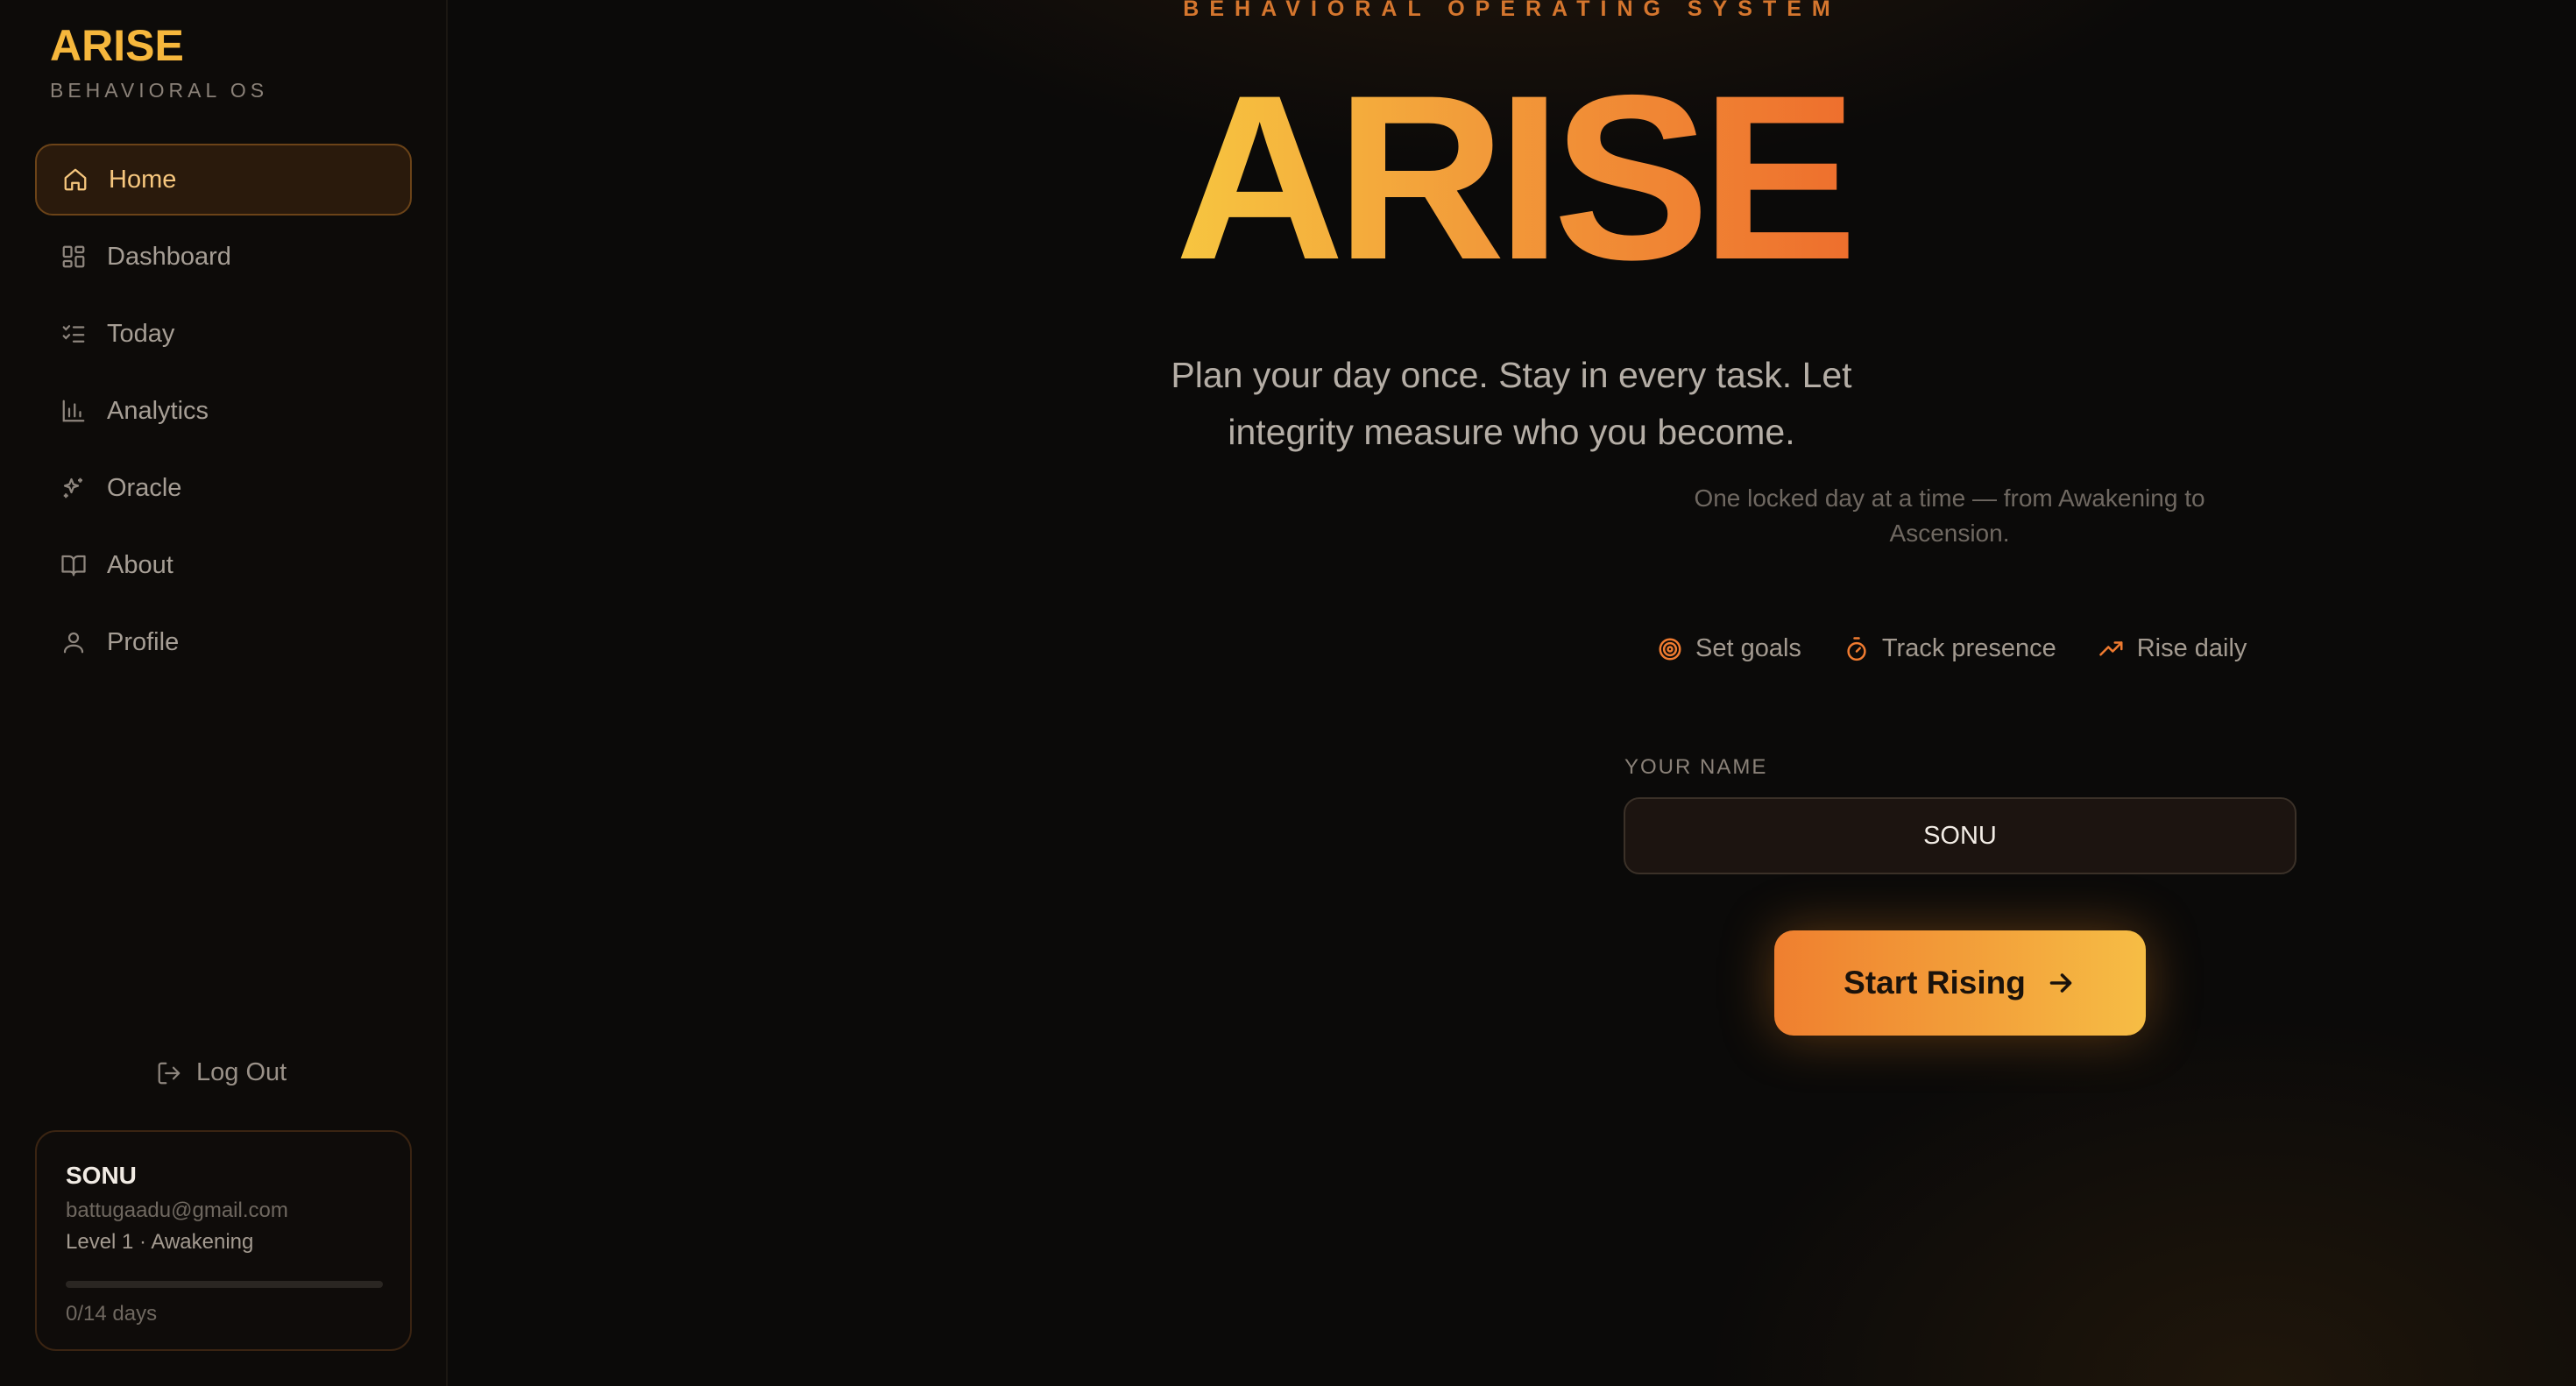  I want to click on brand: ARISE BEHAVIORAL OS, so click(159, 63).